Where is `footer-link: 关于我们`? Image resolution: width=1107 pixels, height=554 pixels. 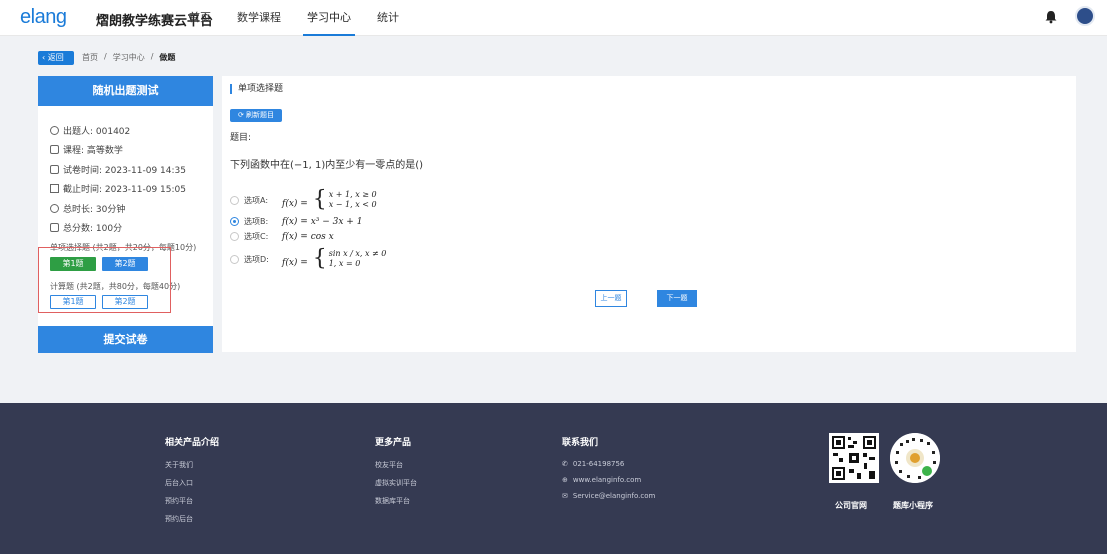
footer-link: 关于我们 is located at coordinates (192, 465).